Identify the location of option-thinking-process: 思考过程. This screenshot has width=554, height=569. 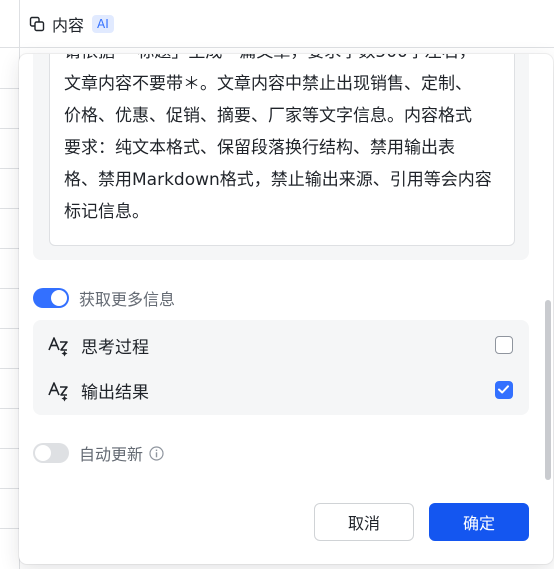
(281, 345).